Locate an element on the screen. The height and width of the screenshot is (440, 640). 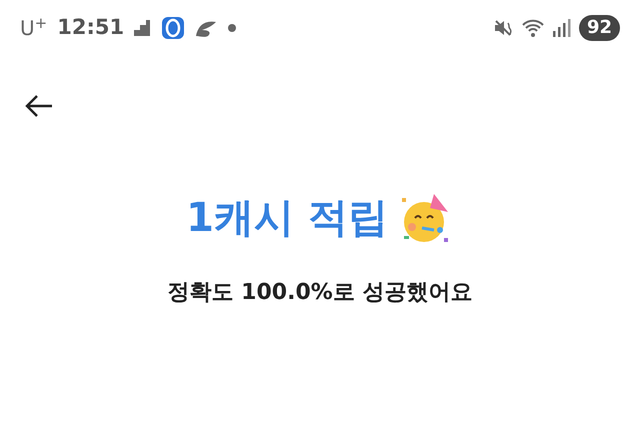
battery-level: 92 is located at coordinates (599, 28).